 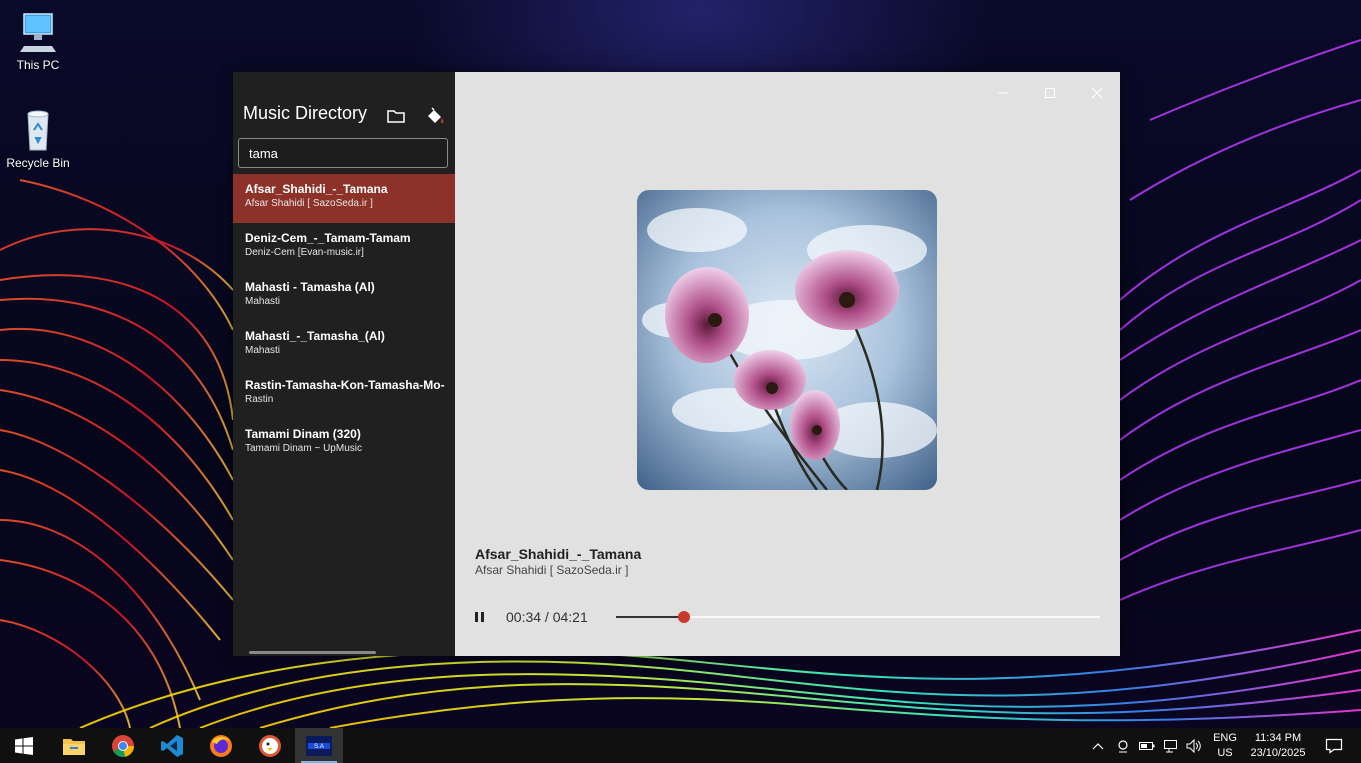 What do you see at coordinates (38, 32) in the screenshot?
I see `computer-icon` at bounding box center [38, 32].